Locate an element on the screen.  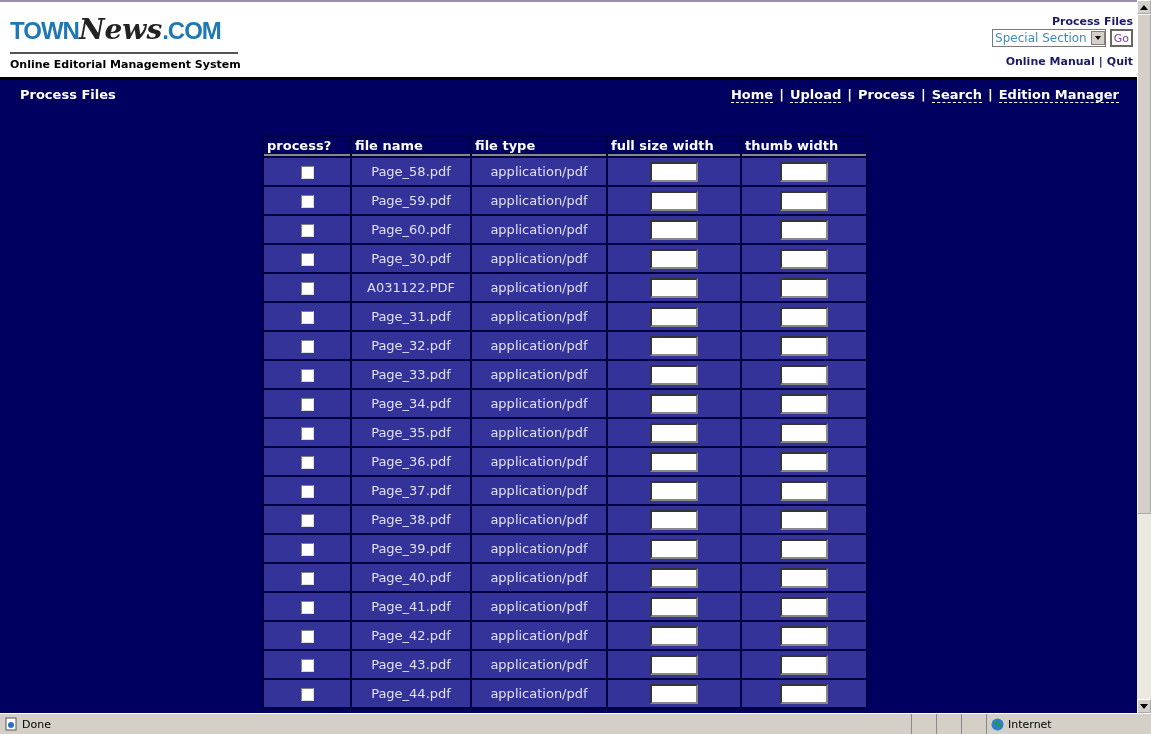
site-logo: TOWNNews.COM is located at coordinates (124, 30).